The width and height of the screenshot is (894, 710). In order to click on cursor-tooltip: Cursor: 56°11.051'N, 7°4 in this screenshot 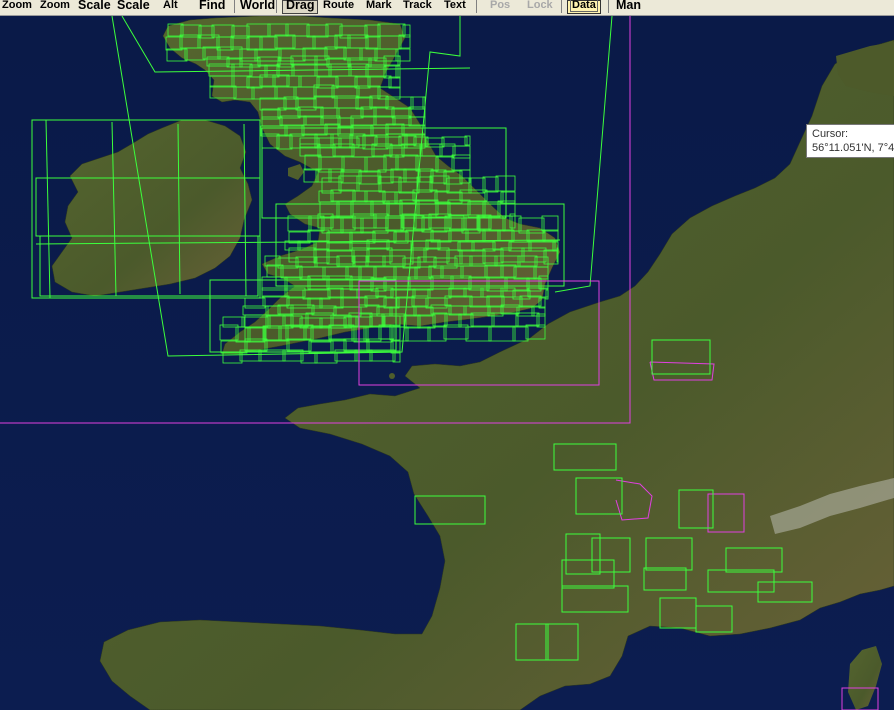, I will do `click(850, 141)`.